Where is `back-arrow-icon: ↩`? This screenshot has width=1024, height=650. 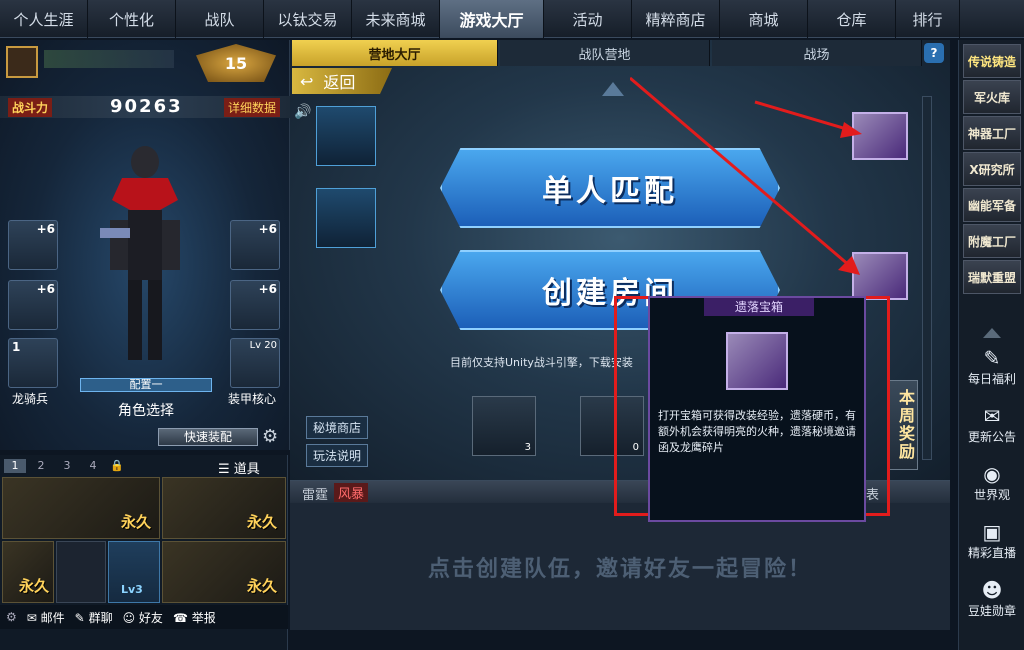
back-arrow-icon: ↩ is located at coordinates (307, 81).